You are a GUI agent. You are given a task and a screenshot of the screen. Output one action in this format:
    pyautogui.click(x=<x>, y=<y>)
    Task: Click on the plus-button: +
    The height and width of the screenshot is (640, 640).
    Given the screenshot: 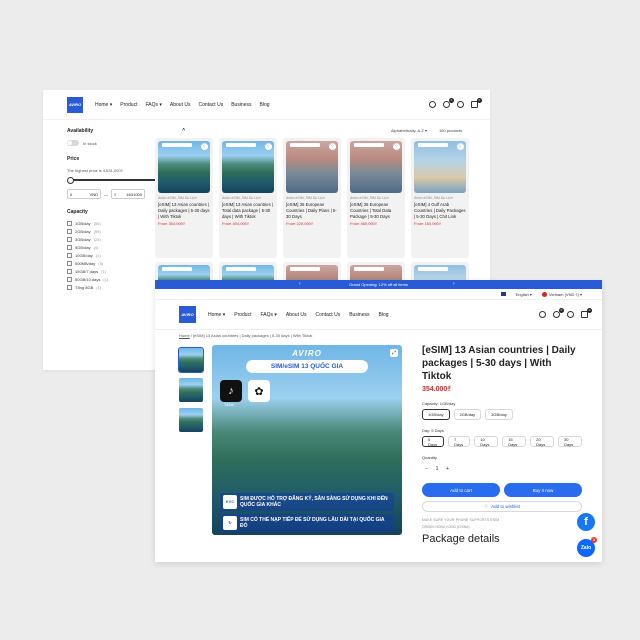 What is the action you would take?
    pyautogui.click(x=447, y=469)
    